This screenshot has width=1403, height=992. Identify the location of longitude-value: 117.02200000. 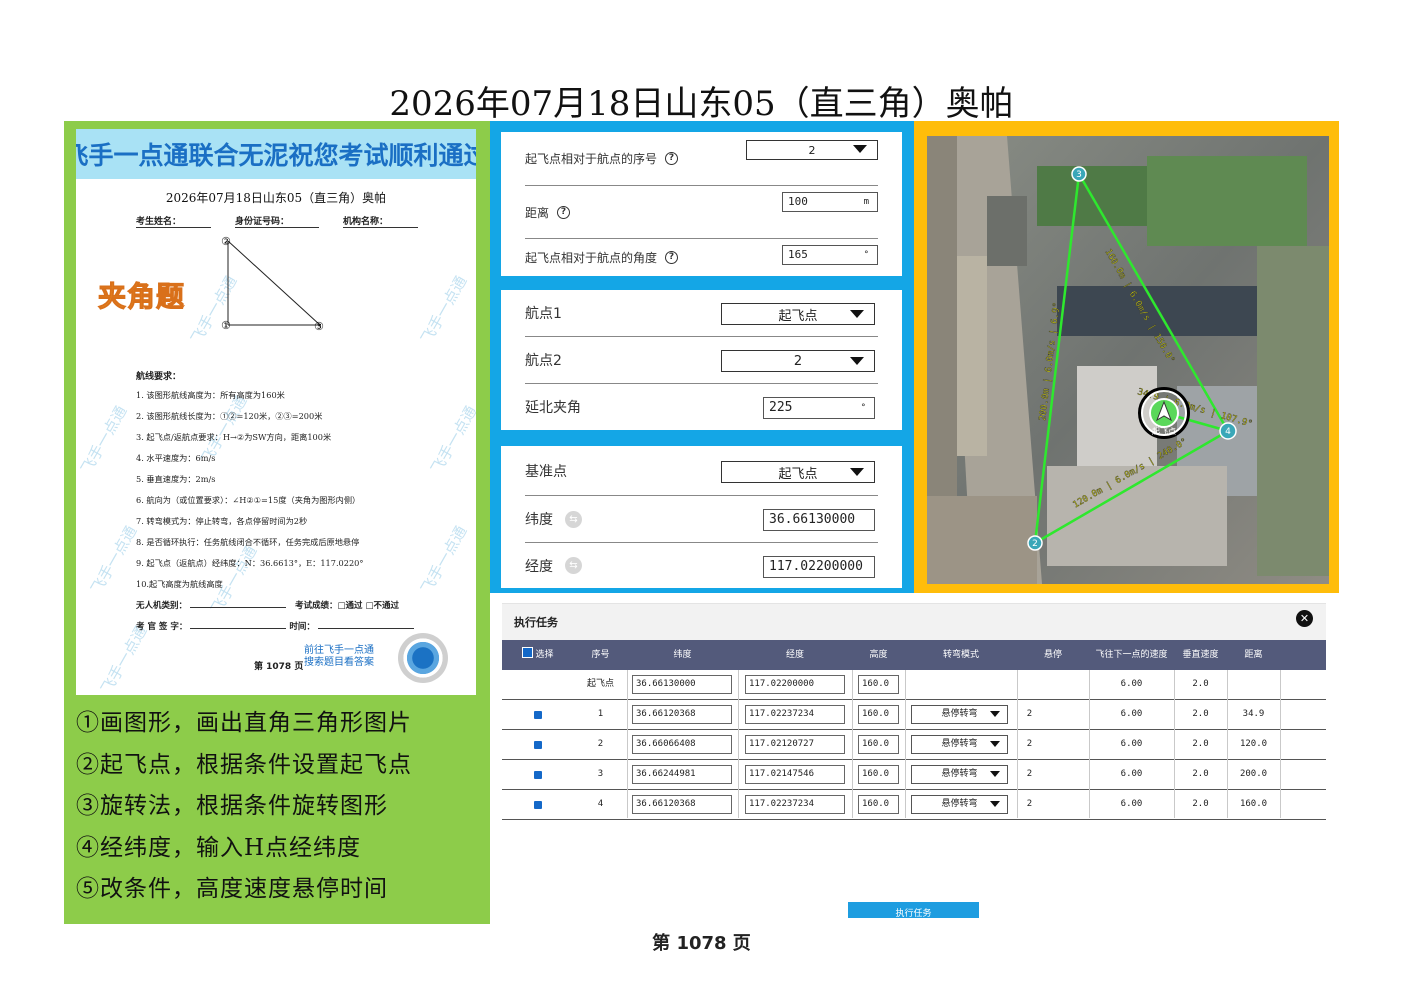
(816, 566).